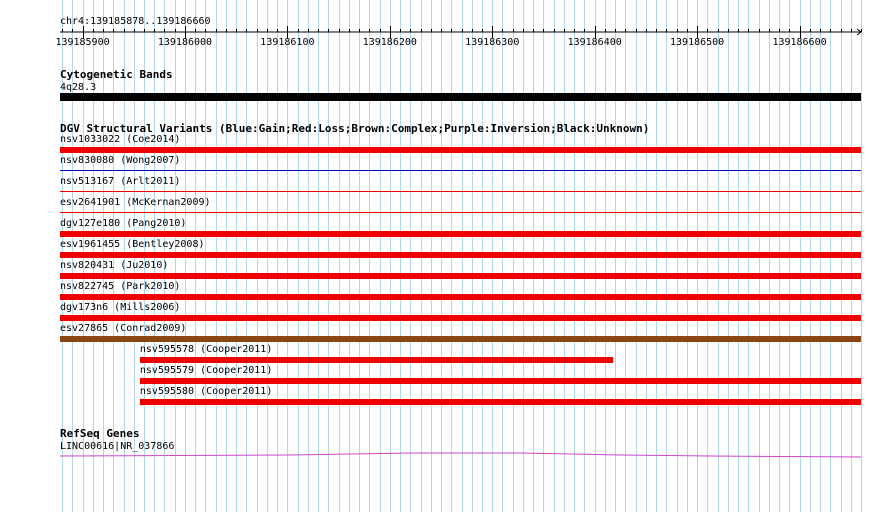 Image resolution: width=890 pixels, height=512 pixels. What do you see at coordinates (206, 391) in the screenshot?
I see `dgv-variant-label: nsv595580 (Cooper2011)` at bounding box center [206, 391].